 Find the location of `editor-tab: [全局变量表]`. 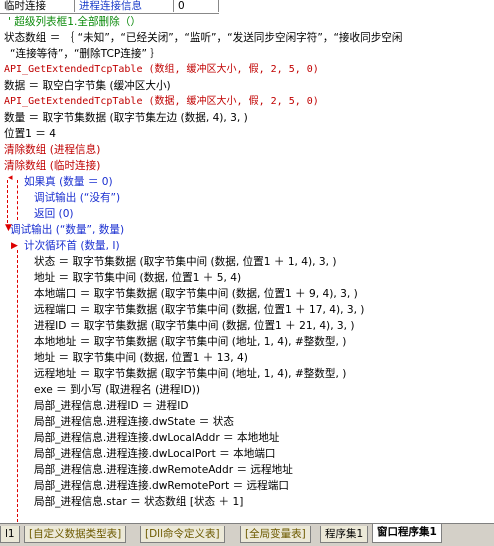

editor-tab: [全局变量表] is located at coordinates (275, 534).